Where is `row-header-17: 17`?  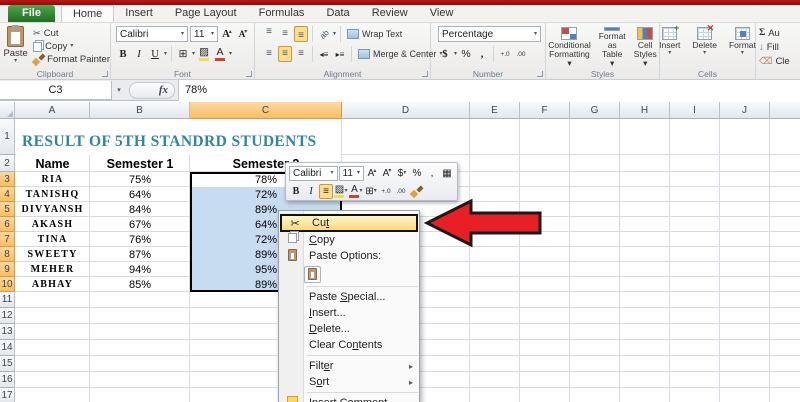
row-header-17: 17 is located at coordinates (7, 395).